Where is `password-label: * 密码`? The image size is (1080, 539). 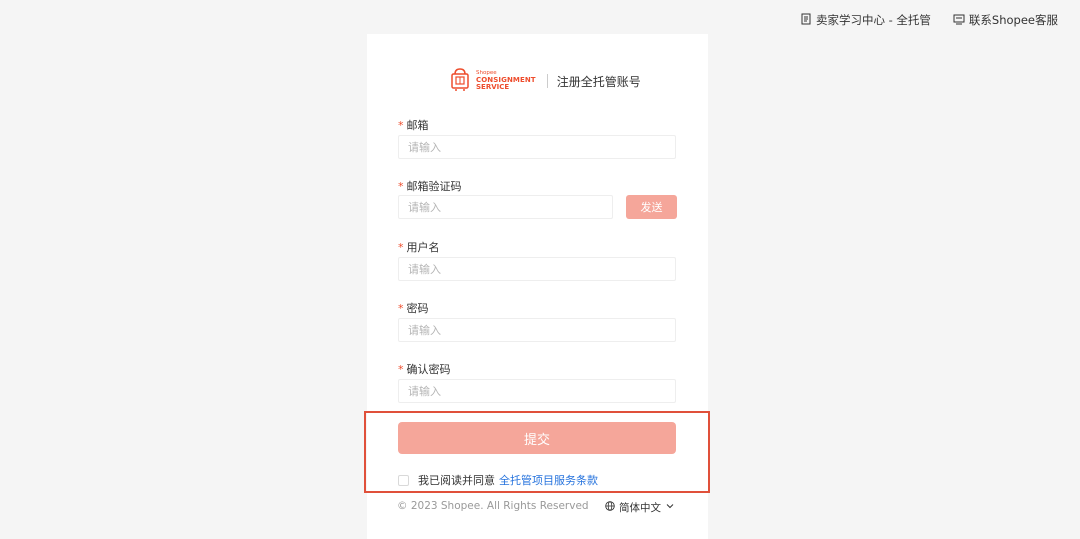 password-label: * 密码 is located at coordinates (413, 308).